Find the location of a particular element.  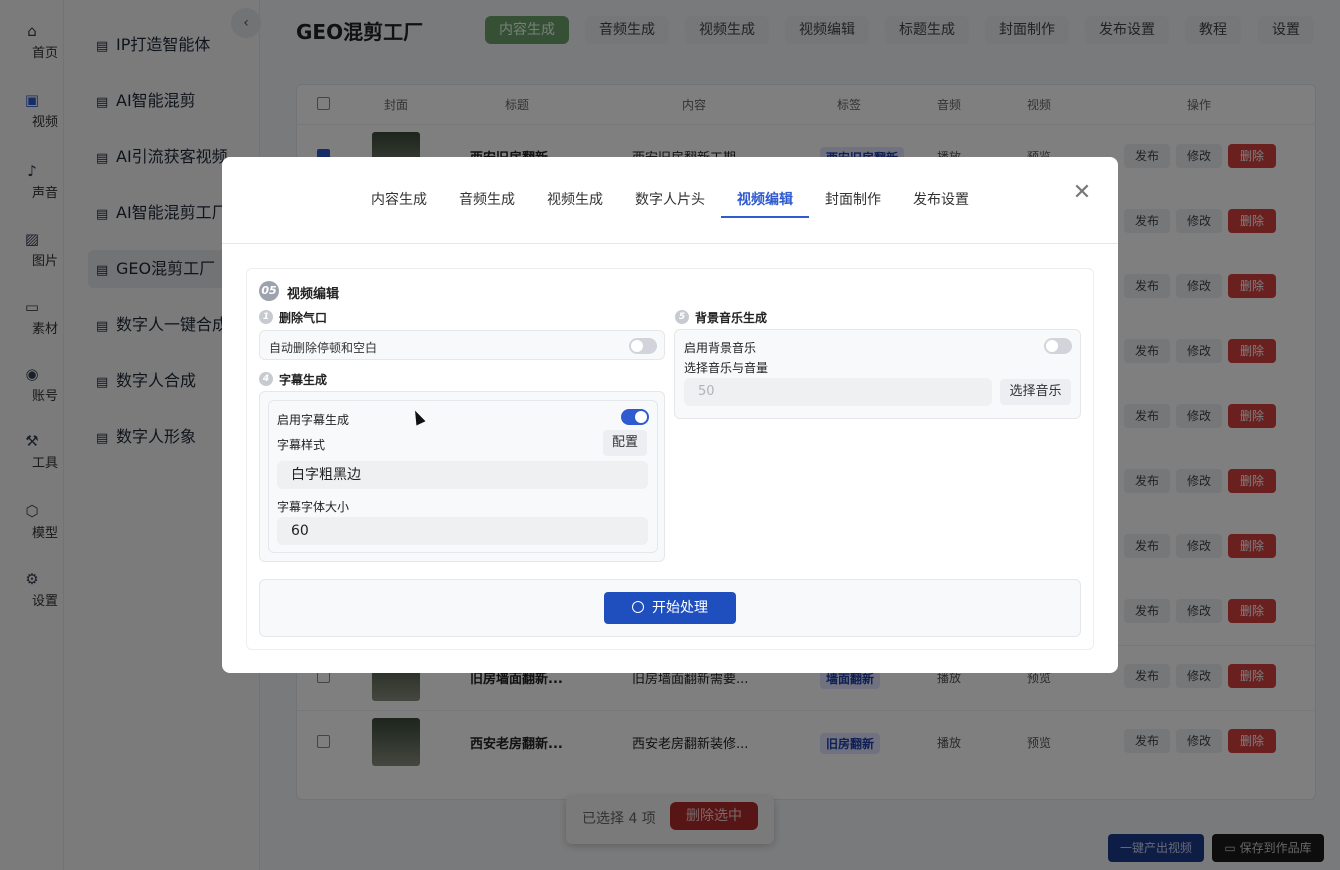

select-music-button: 选择音乐 is located at coordinates (1035, 392).